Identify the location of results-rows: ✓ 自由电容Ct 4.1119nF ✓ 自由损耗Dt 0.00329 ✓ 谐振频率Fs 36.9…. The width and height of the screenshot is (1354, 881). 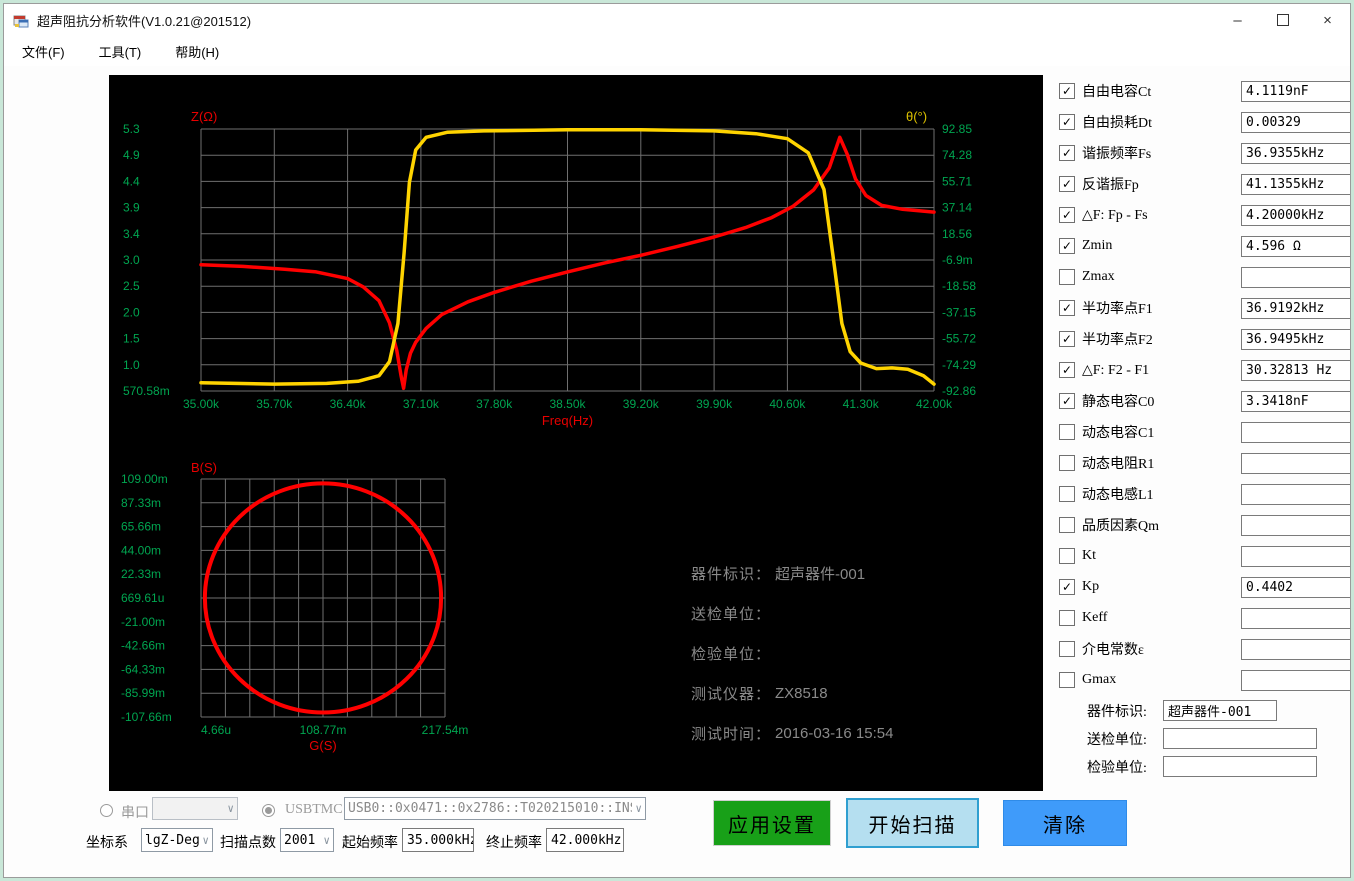
(1204, 385).